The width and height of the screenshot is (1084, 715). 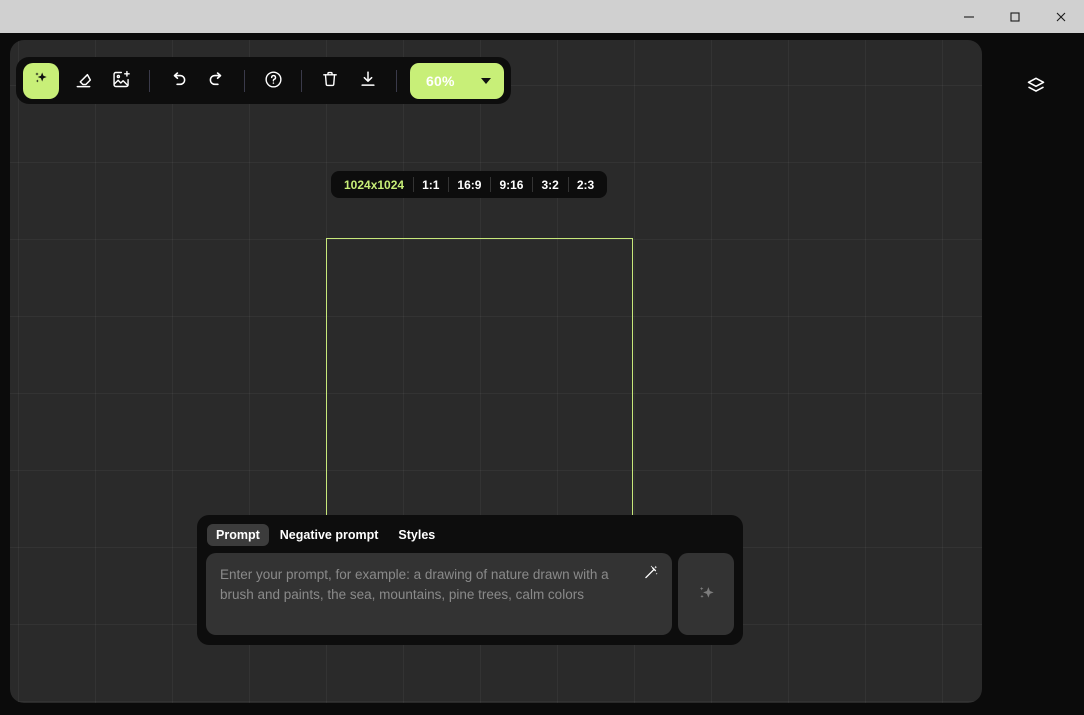 I want to click on tool-generate-button, so click(x=41, y=80).